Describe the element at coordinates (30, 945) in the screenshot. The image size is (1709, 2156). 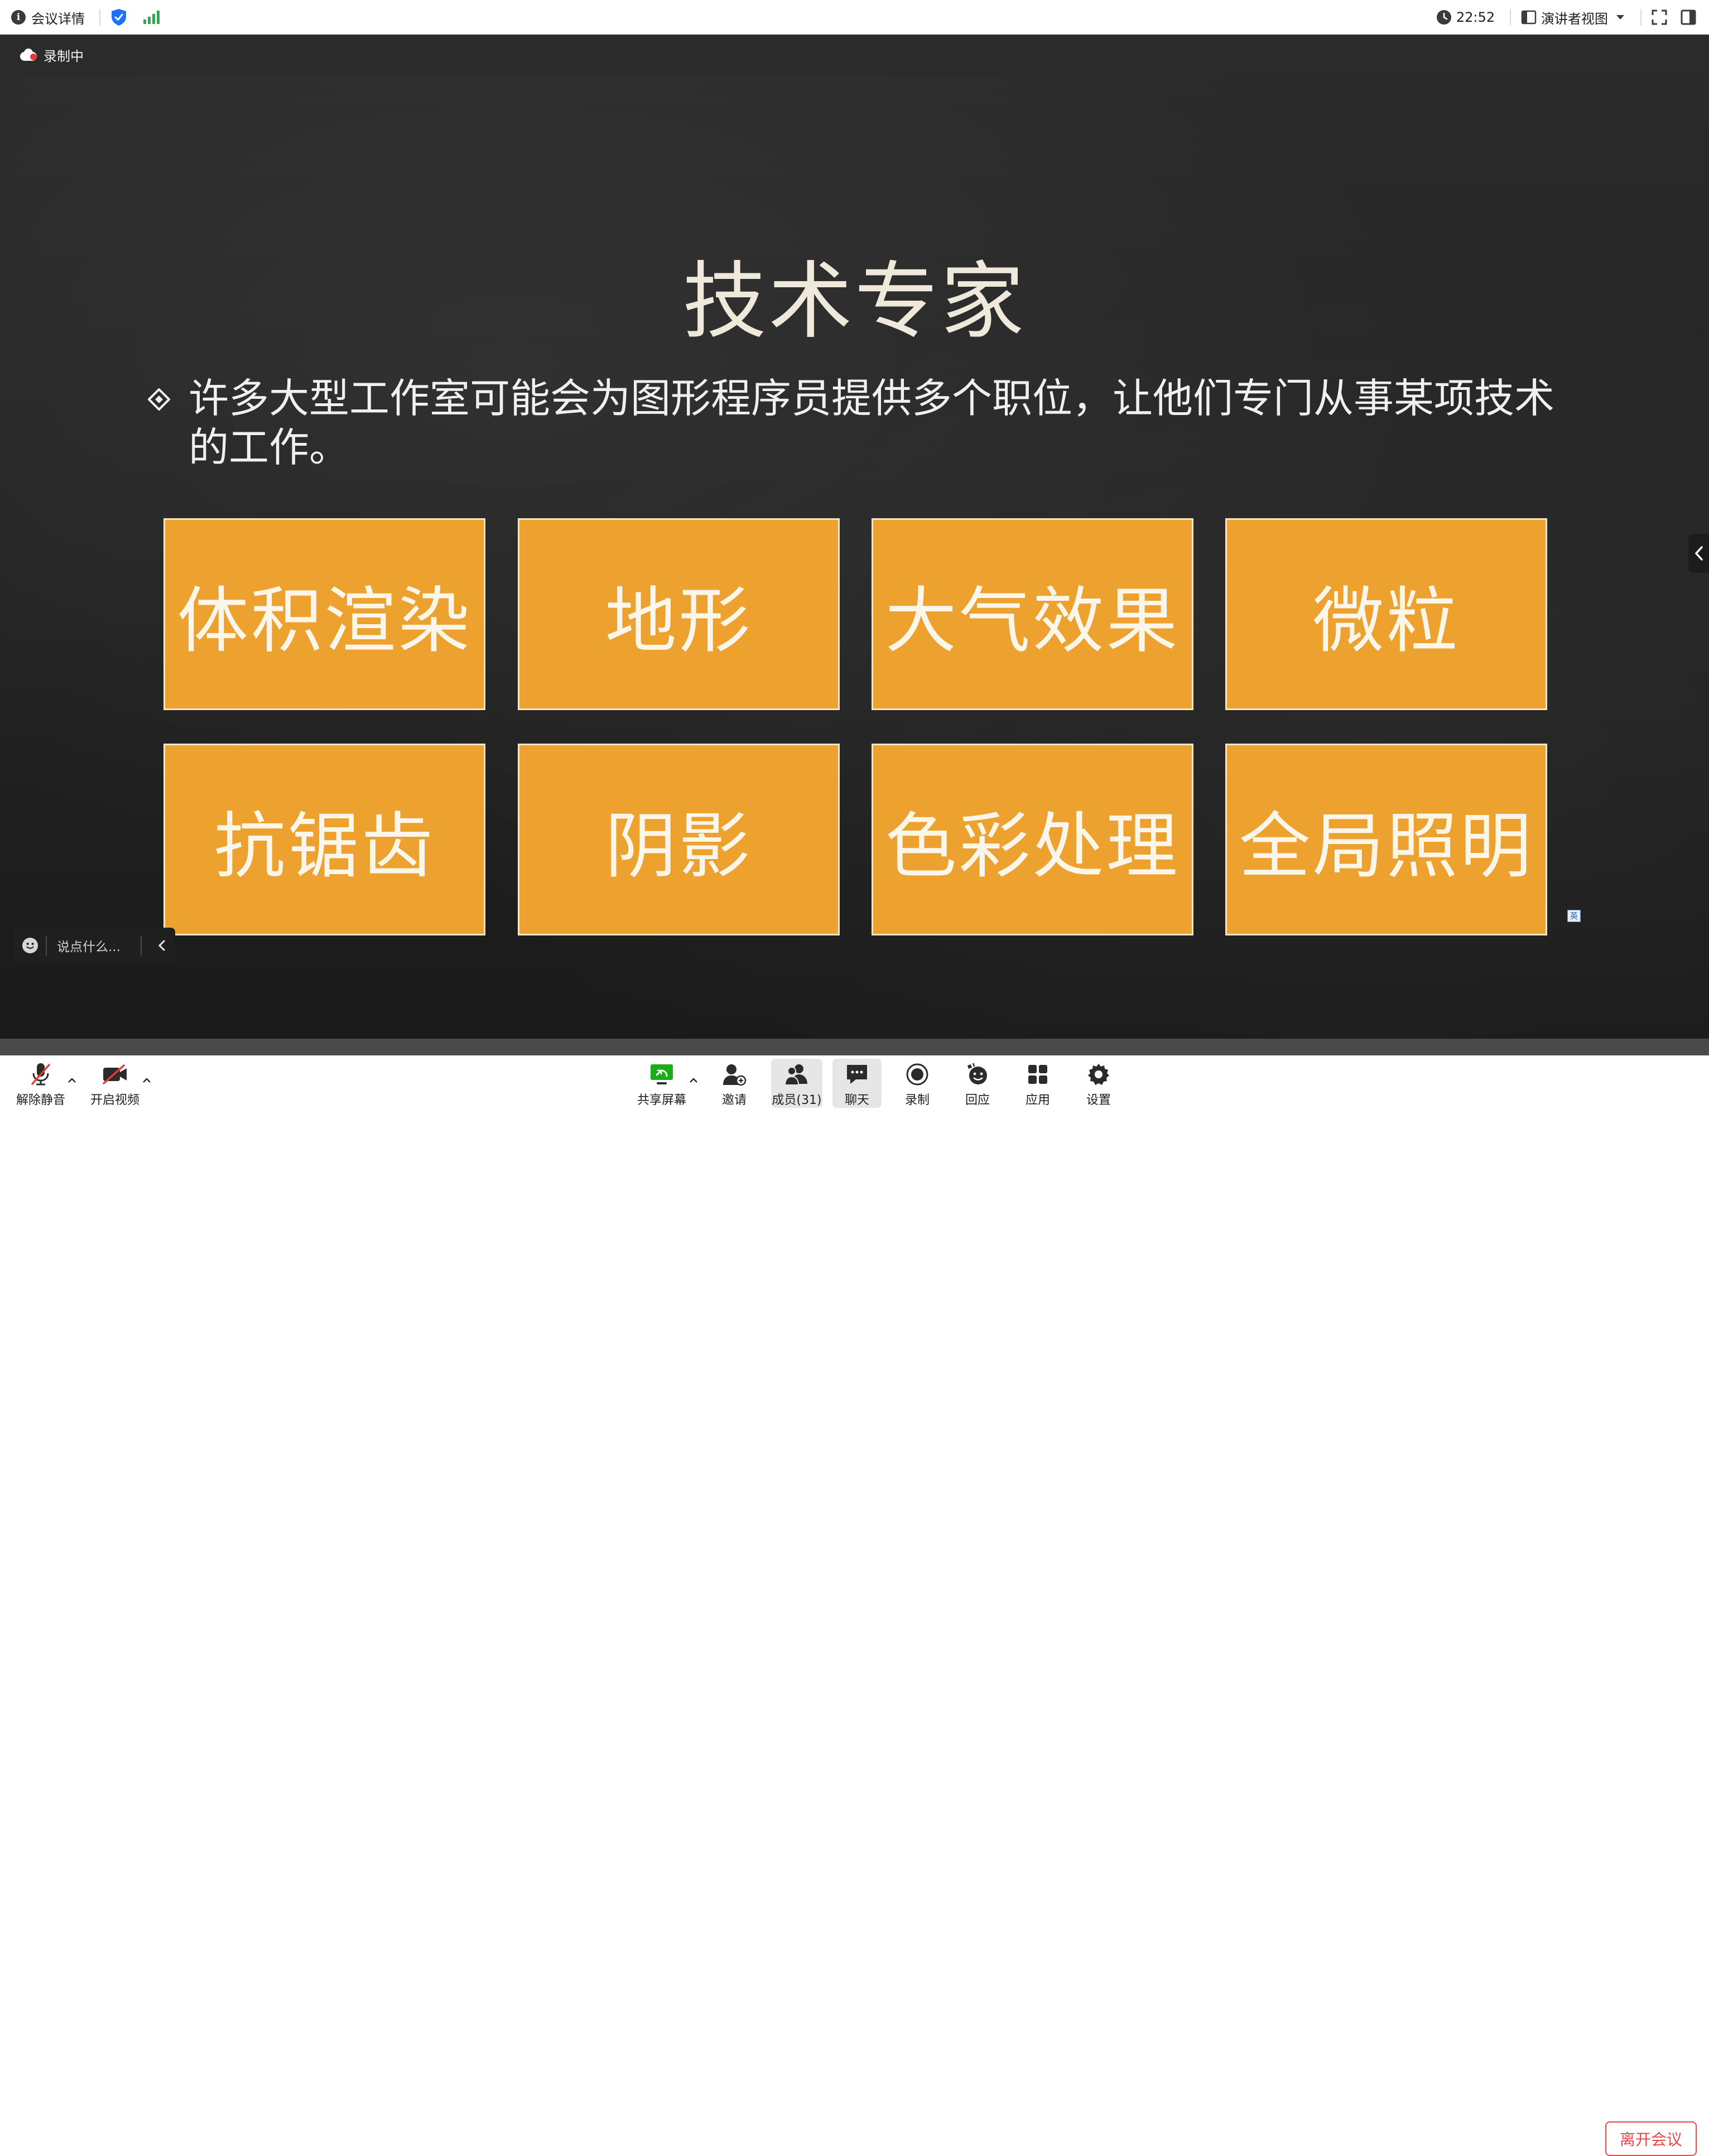
I see `emoji-icon` at that location.